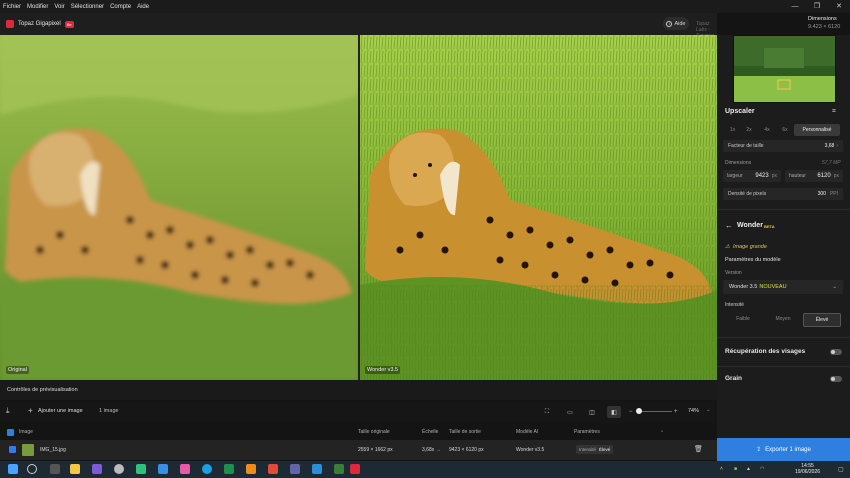 The height and width of the screenshot is (478, 850). What do you see at coordinates (527, 432) in the screenshot?
I see `col-ai-model: Modèle AI` at bounding box center [527, 432].